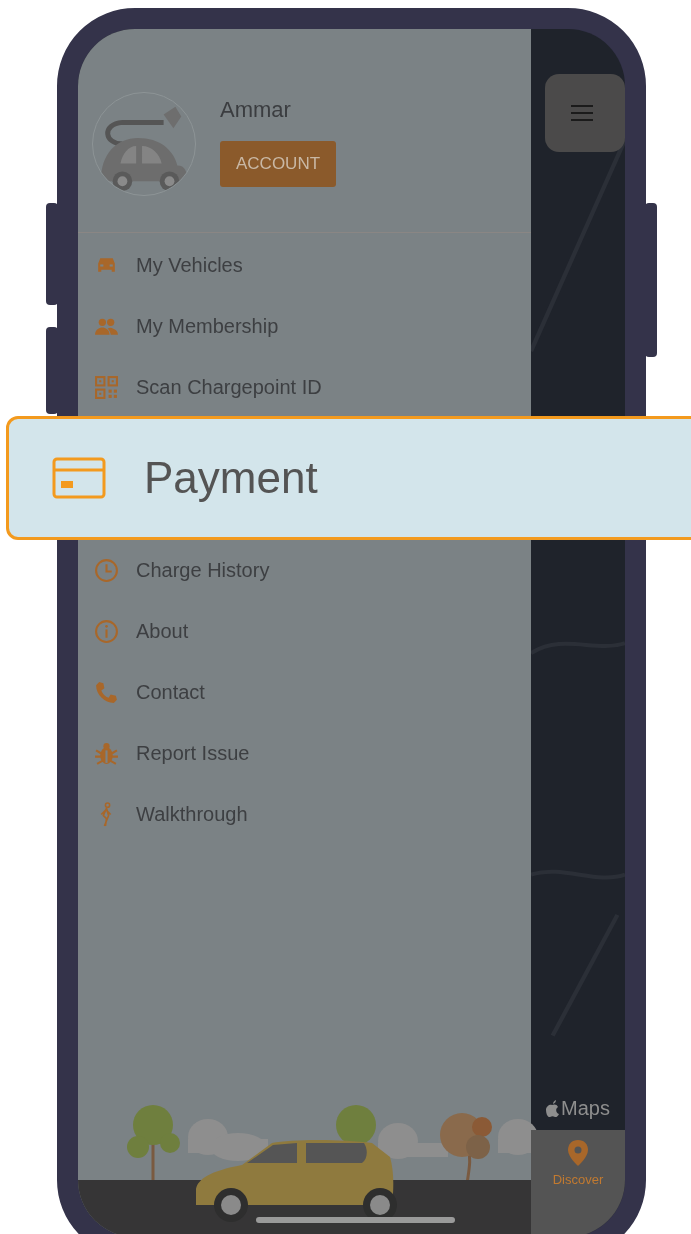 The height and width of the screenshot is (1234, 691). I want to click on menu-item: Report Issue, so click(312, 753).